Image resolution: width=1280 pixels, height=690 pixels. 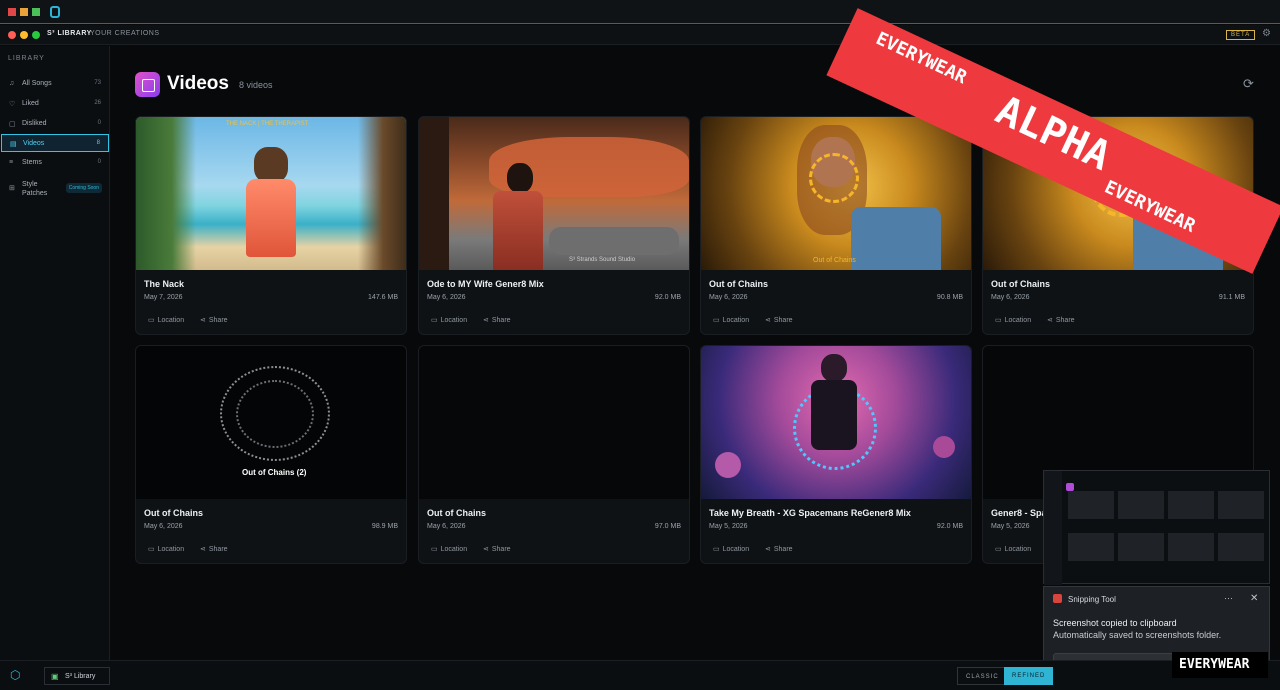 What do you see at coordinates (949, 297) in the screenshot?
I see `video-size: 90.8 MB` at bounding box center [949, 297].